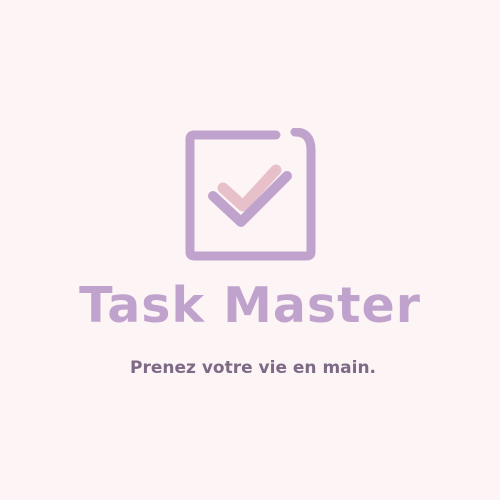  Describe the element at coordinates (250, 194) in the screenshot. I see `checkbox-check-icon` at that location.